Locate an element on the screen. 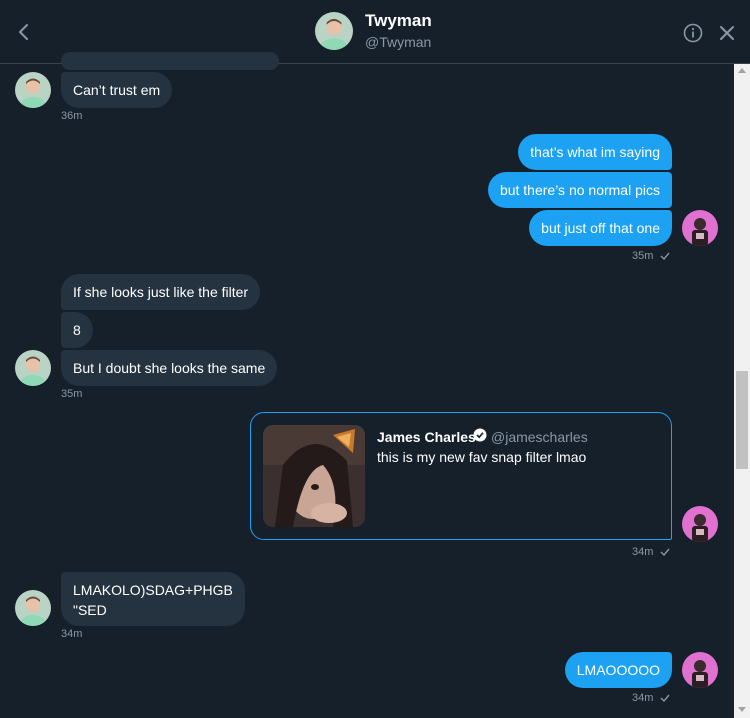 This screenshot has height=718, width=750. info-icon is located at coordinates (693, 33).